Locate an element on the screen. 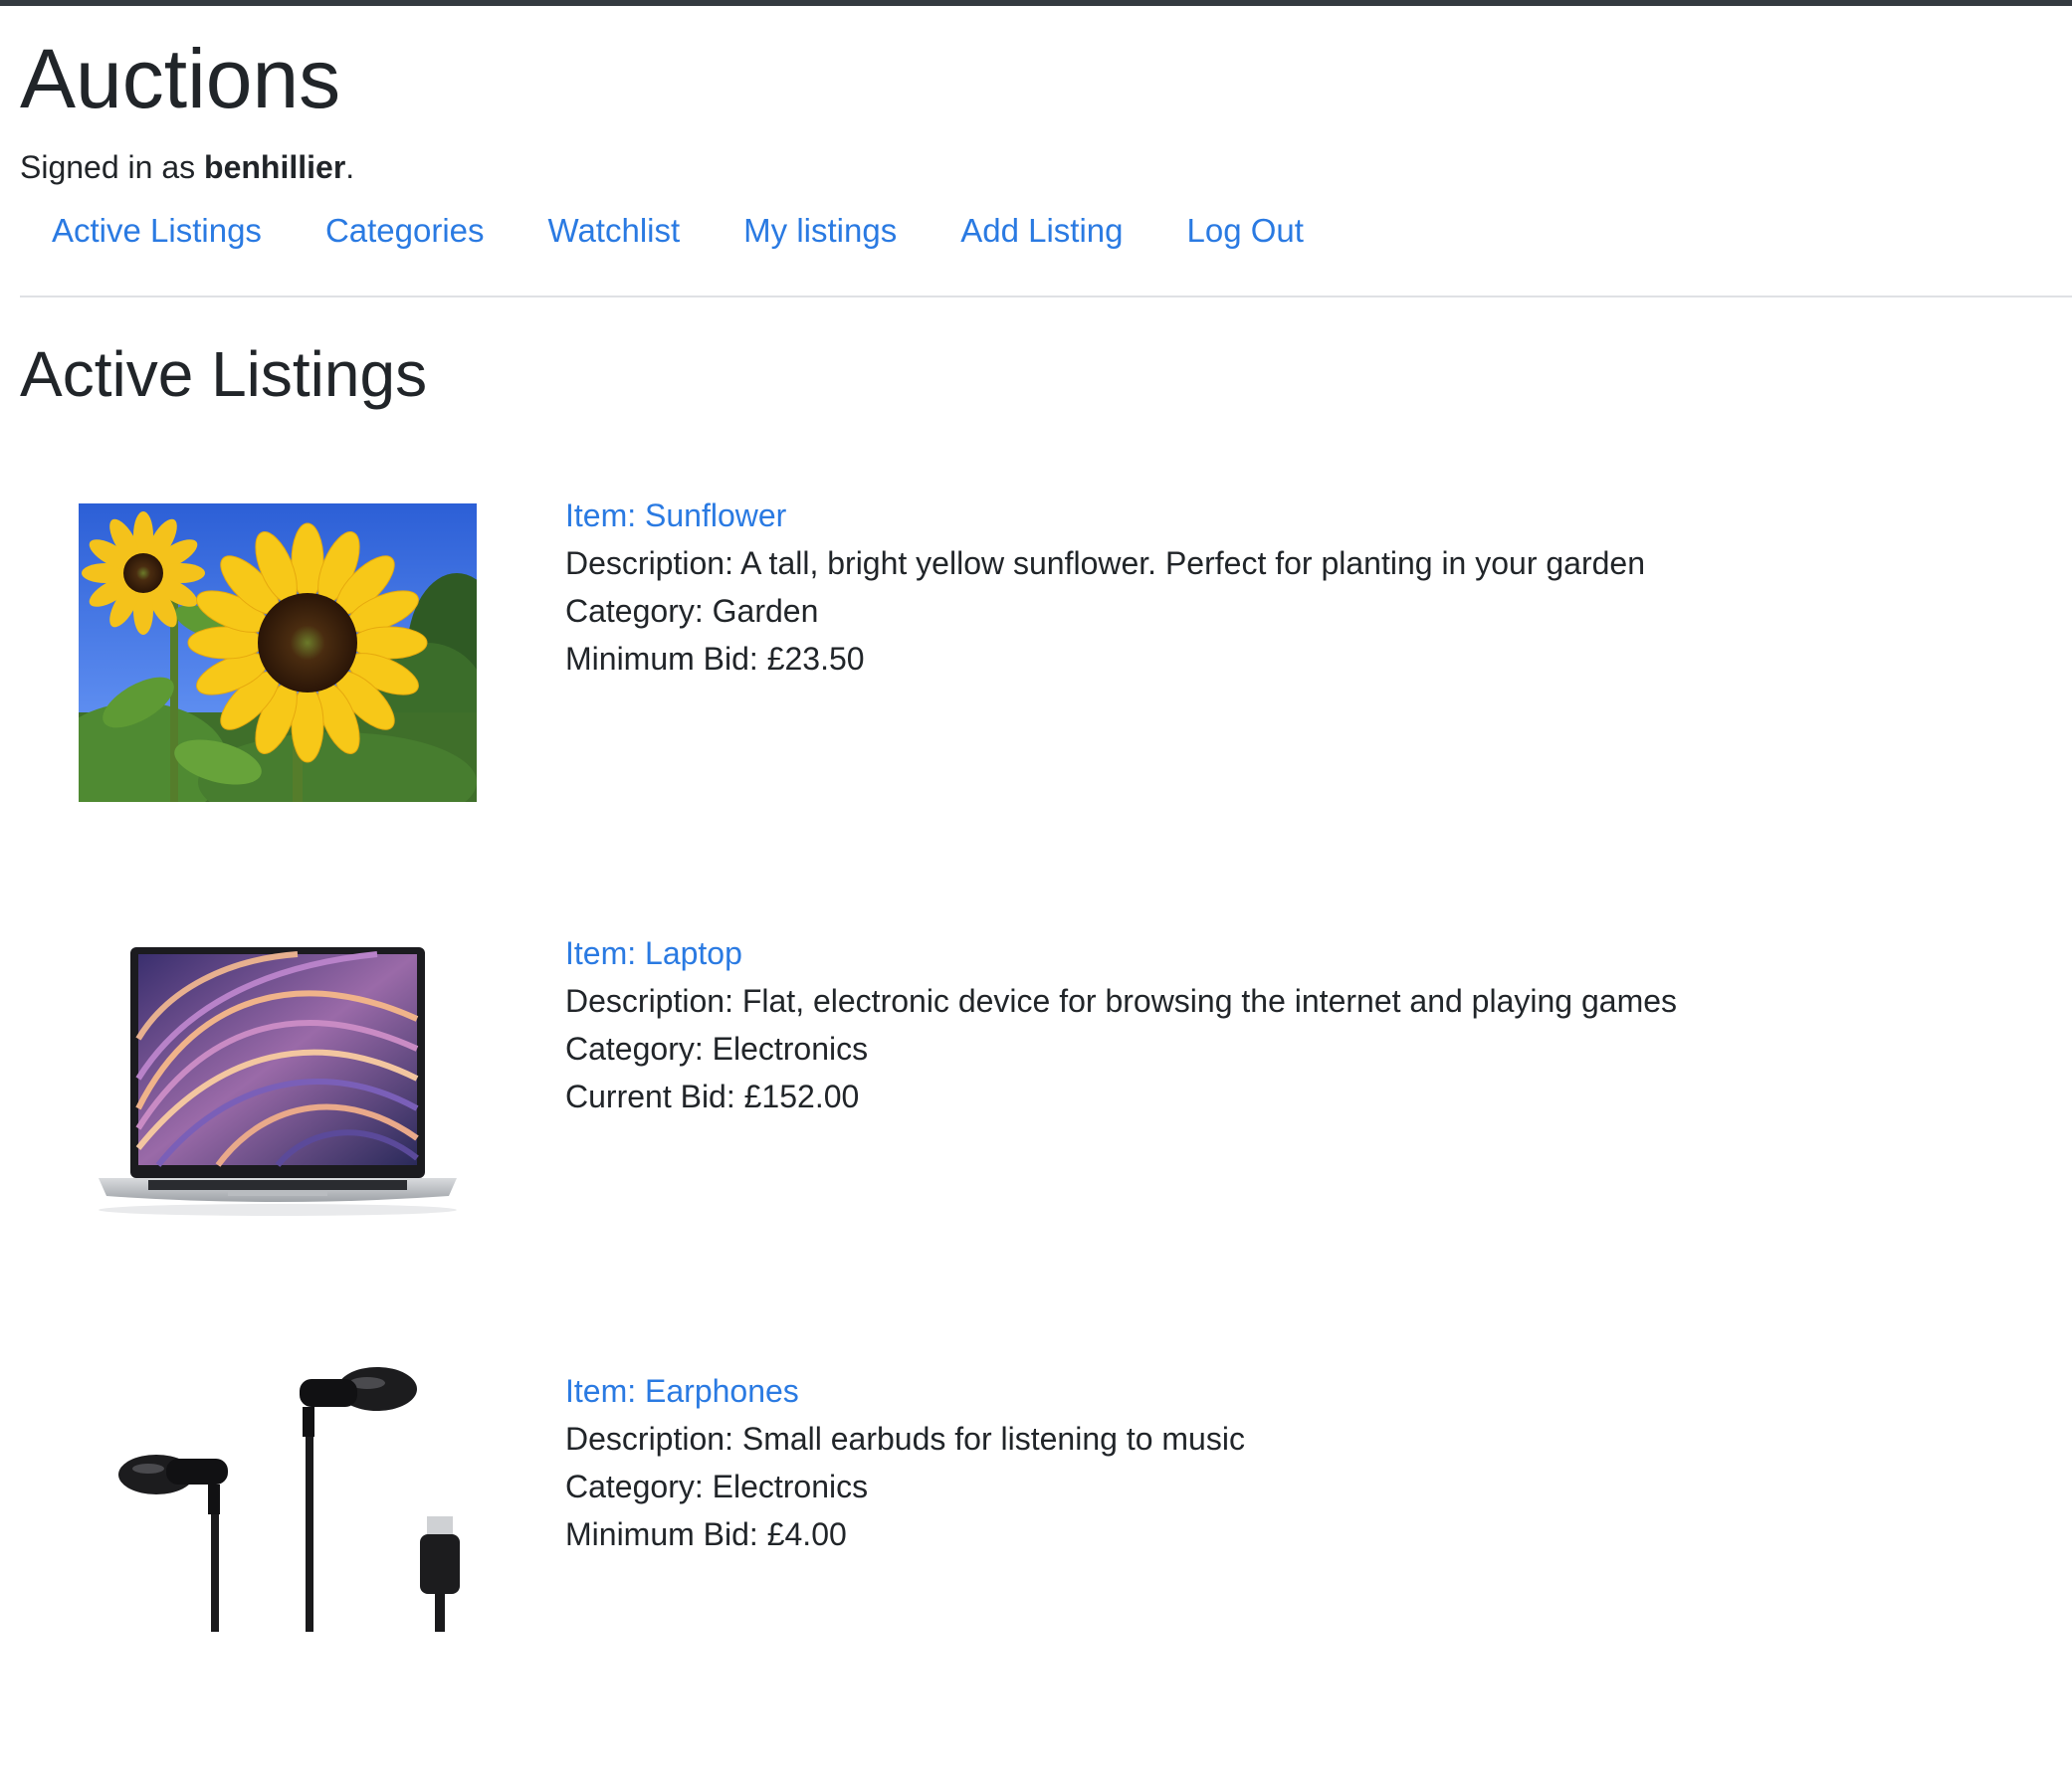  nav-my-listings: My listings is located at coordinates (820, 233).